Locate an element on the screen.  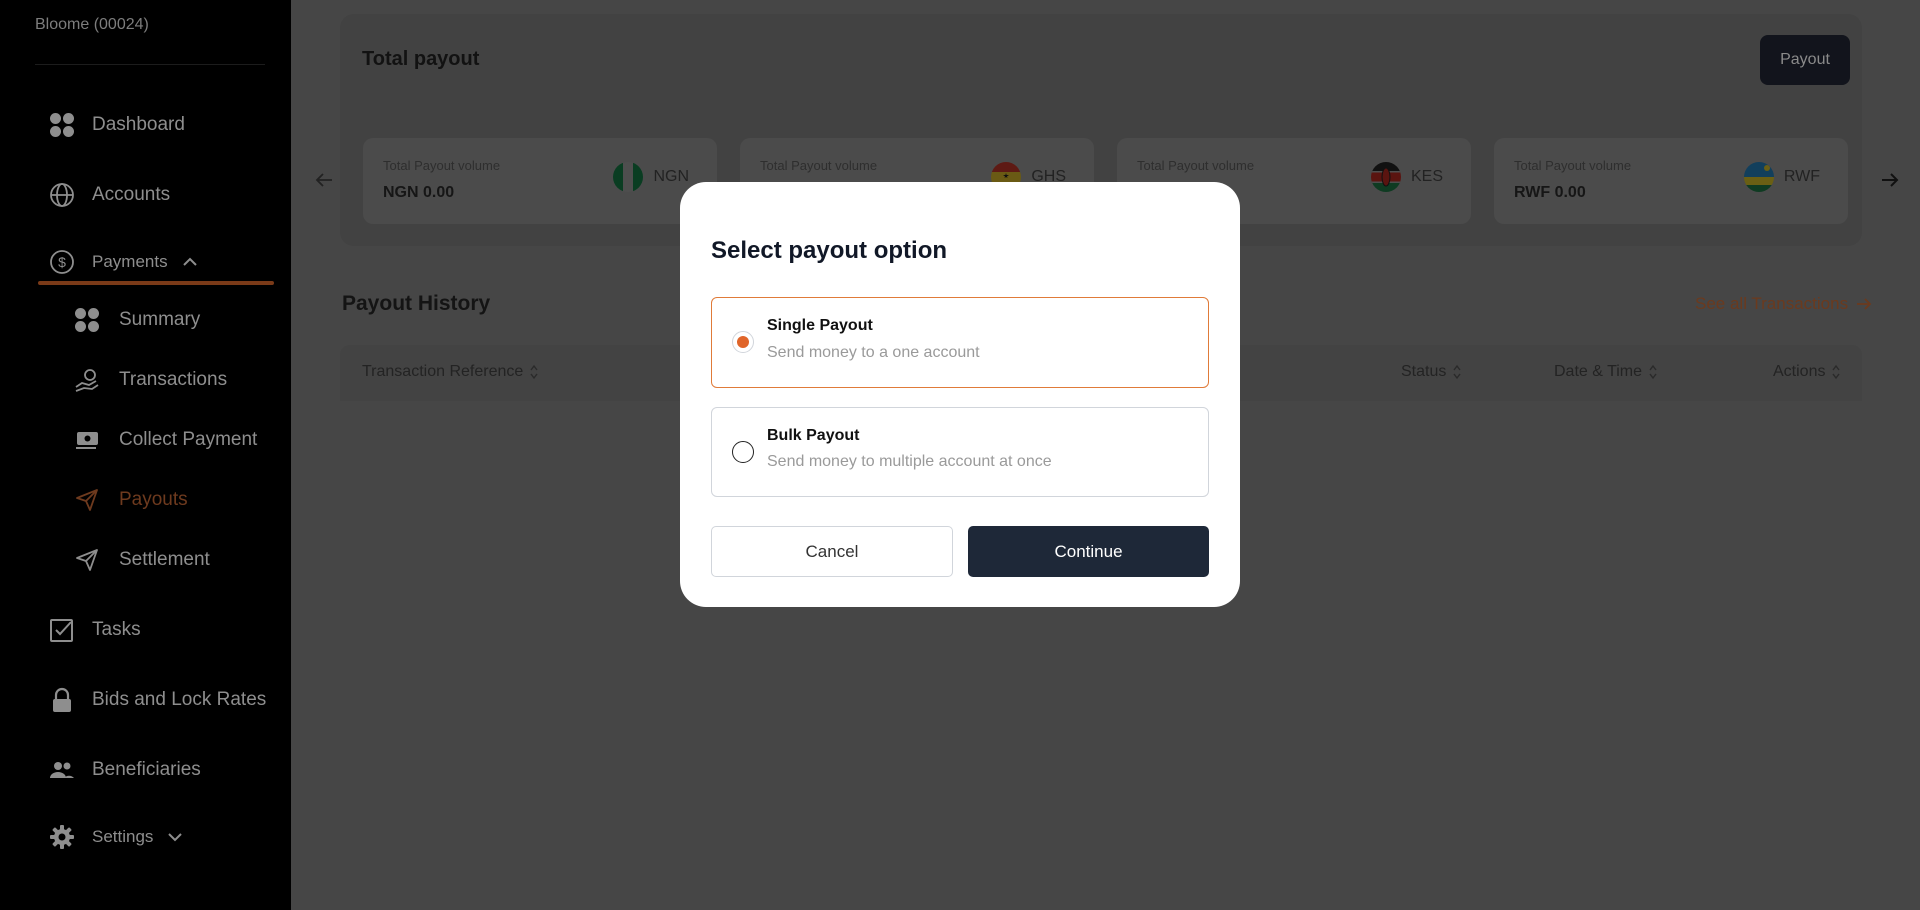
radio-unselected is located at coordinates (743, 452).